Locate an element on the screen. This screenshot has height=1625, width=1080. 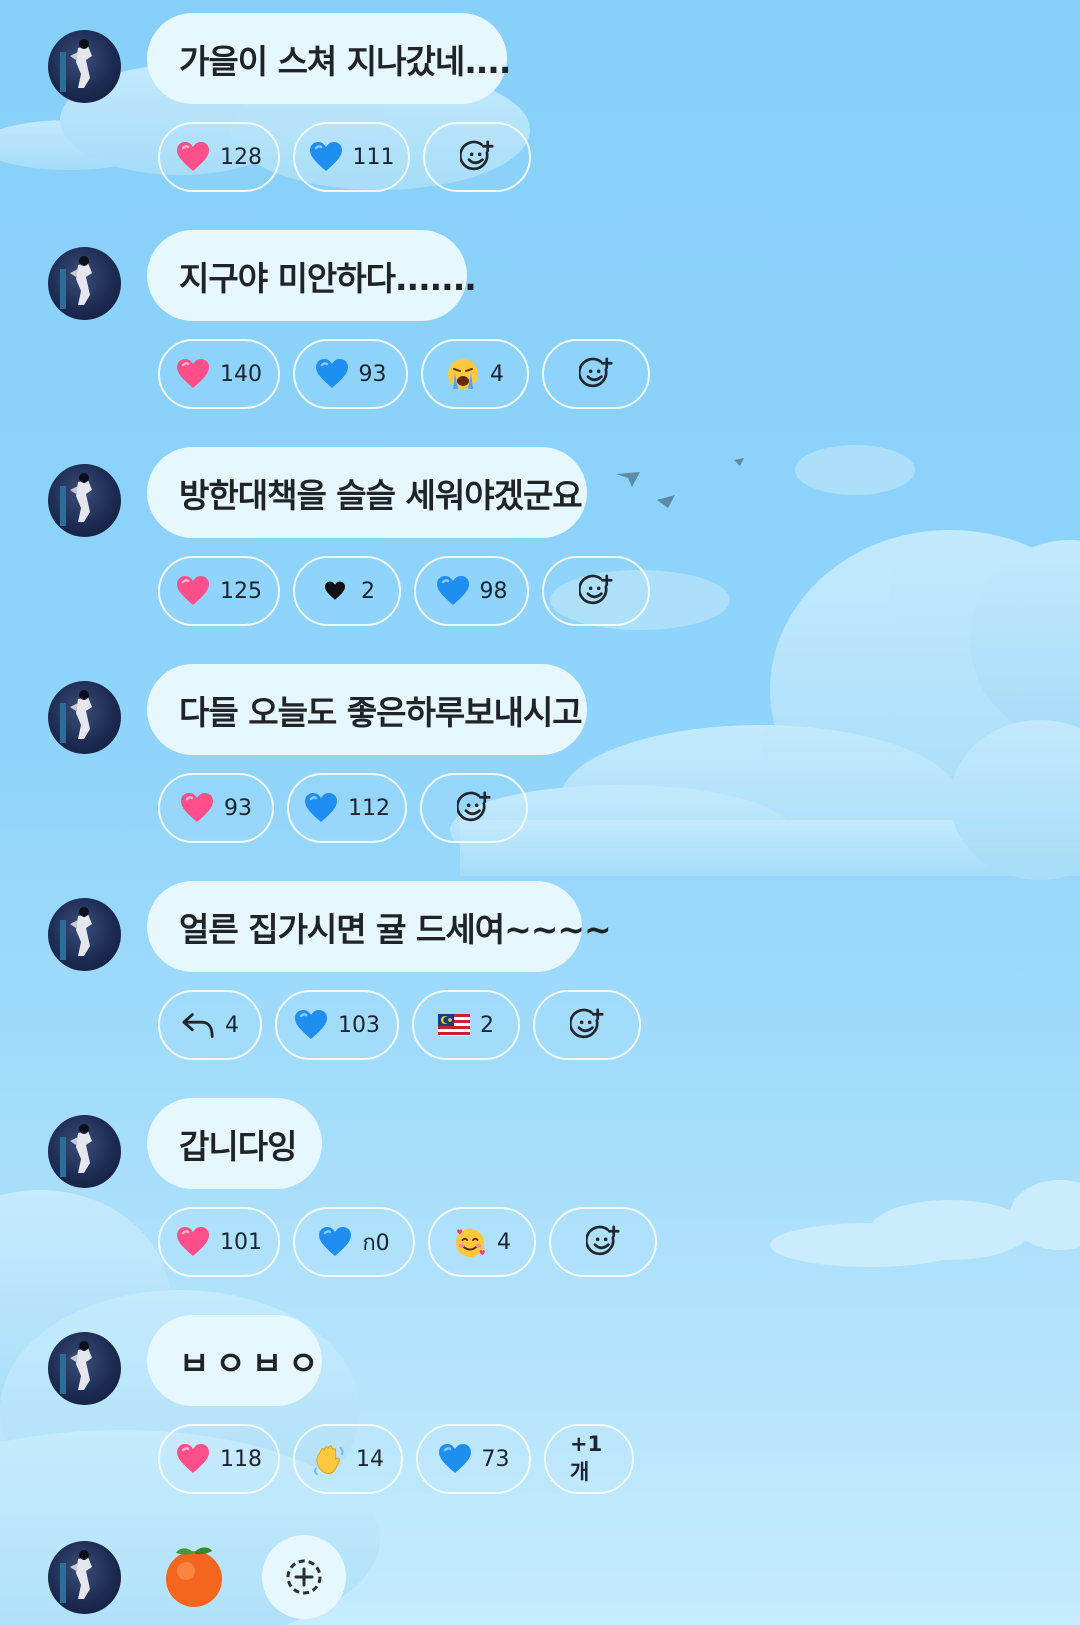
reaction-count: 14 is located at coordinates (370, 1459).